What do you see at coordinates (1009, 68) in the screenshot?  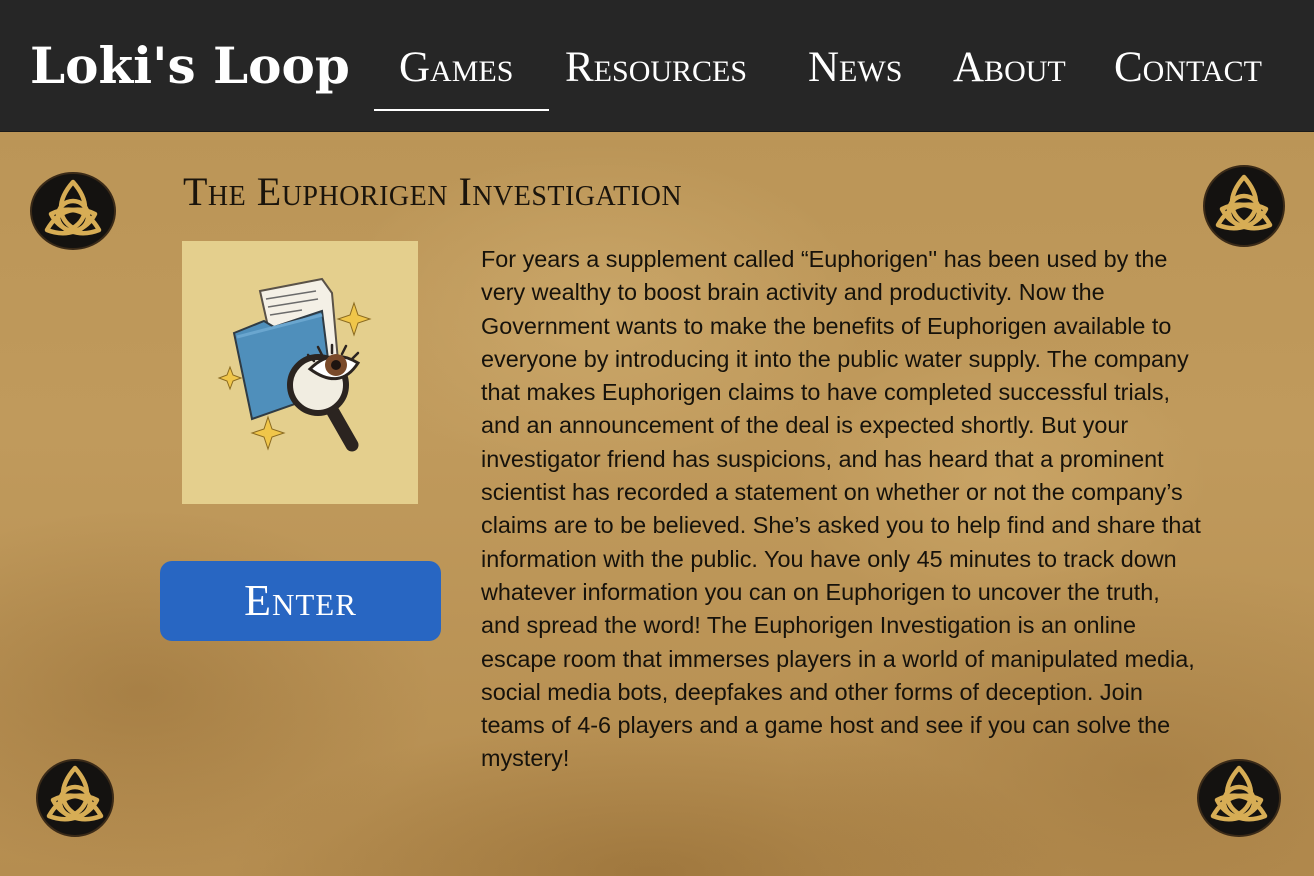 I see `nav-about: About` at bounding box center [1009, 68].